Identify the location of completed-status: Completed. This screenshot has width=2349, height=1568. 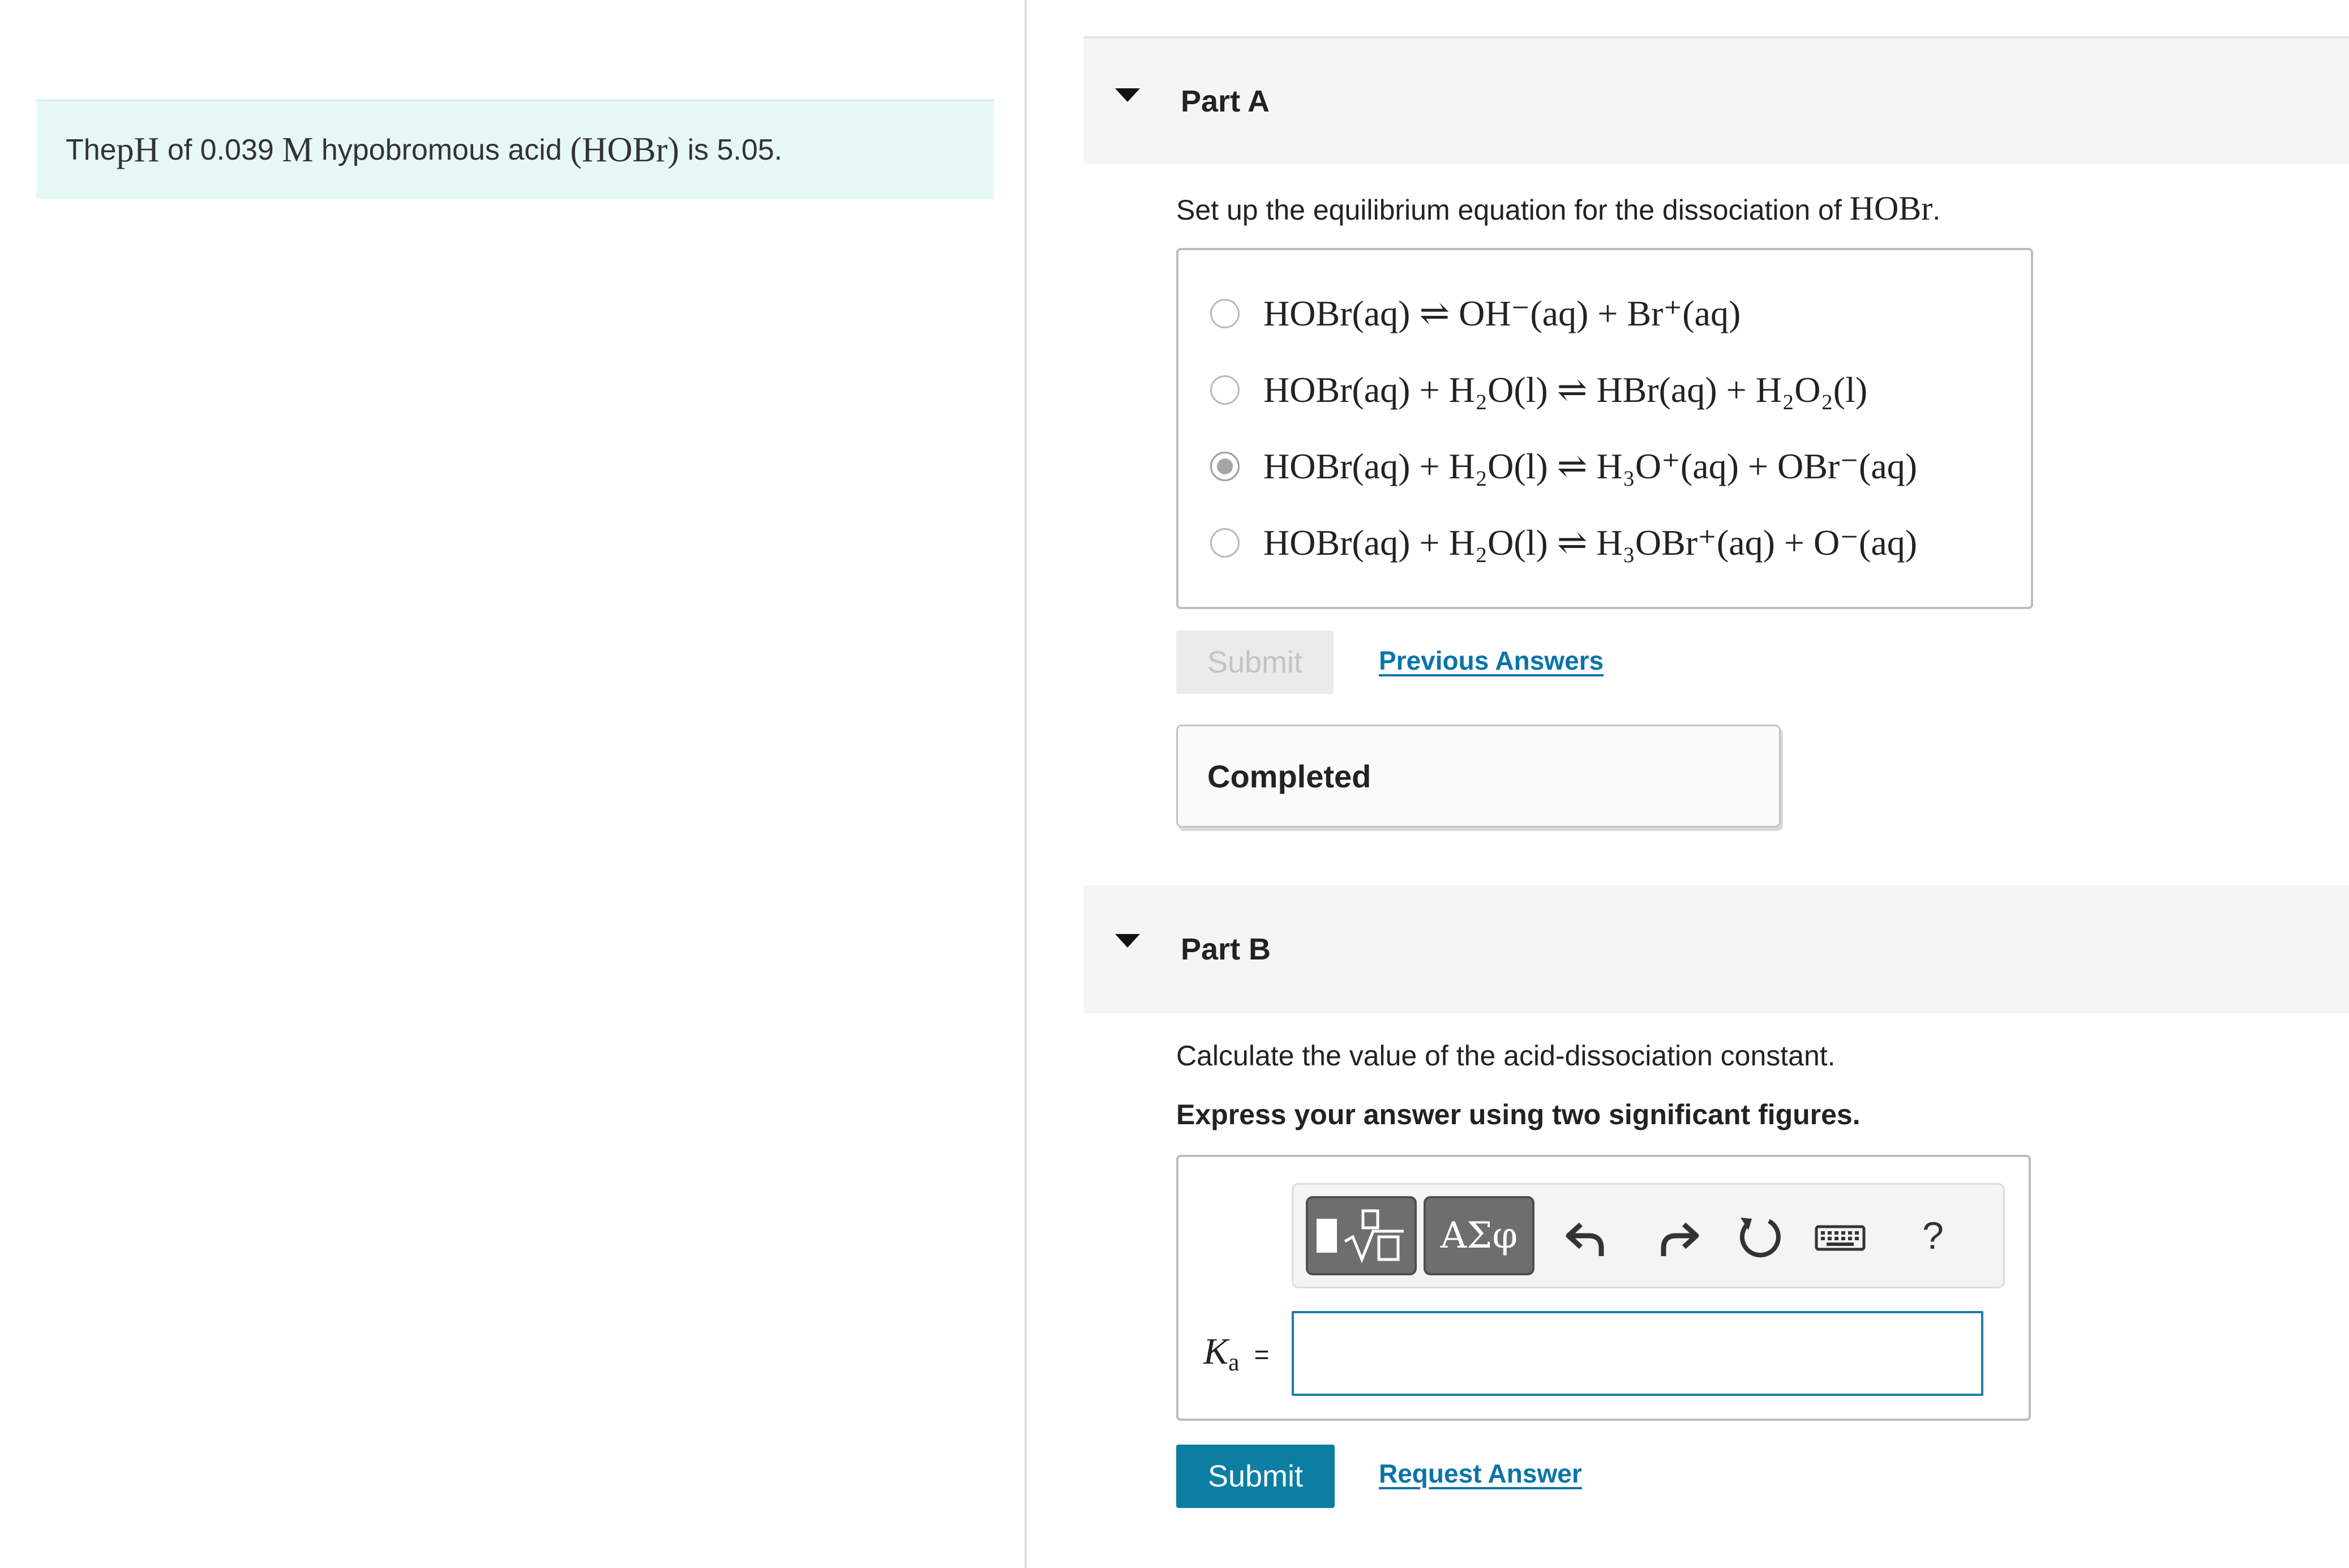
(1479, 776).